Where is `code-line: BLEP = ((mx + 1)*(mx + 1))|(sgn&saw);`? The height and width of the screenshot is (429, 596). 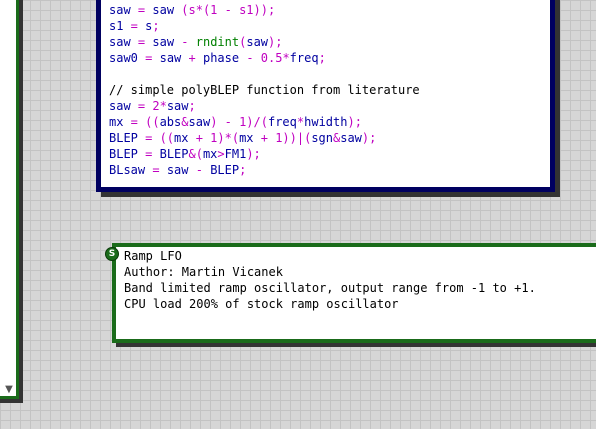
code-line: BLEP = ((mx + 1)*(mx + 1))|(sgn&saw); is located at coordinates (264, 138).